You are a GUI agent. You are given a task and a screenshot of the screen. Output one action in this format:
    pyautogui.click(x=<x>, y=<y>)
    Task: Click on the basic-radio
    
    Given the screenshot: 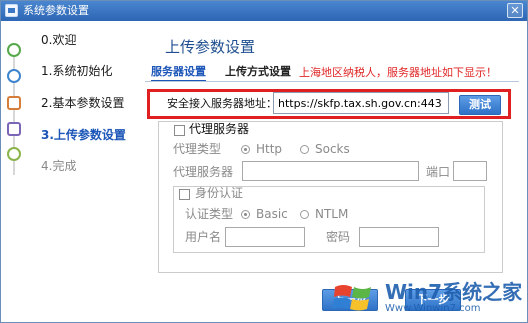 What is the action you would take?
    pyautogui.click(x=245, y=214)
    